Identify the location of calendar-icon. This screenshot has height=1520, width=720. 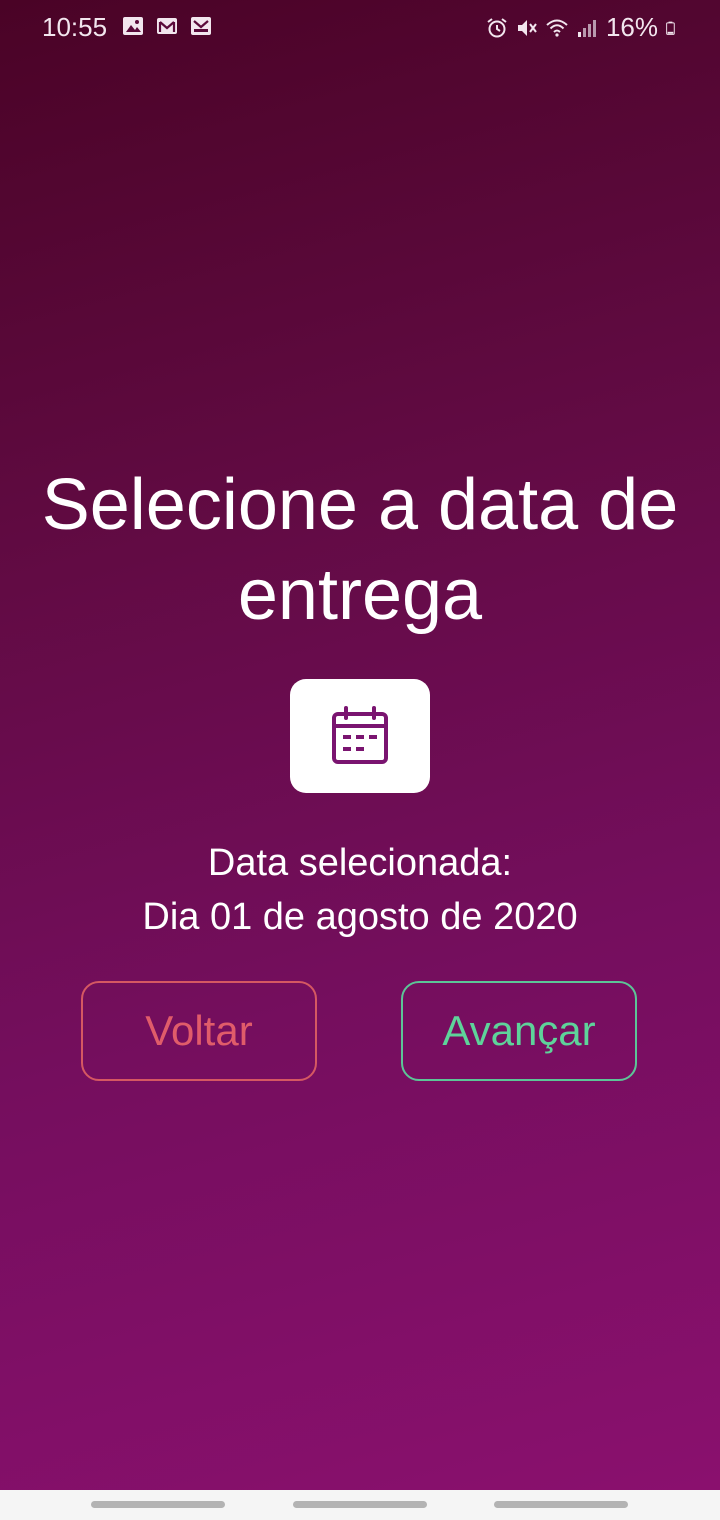
(360, 735).